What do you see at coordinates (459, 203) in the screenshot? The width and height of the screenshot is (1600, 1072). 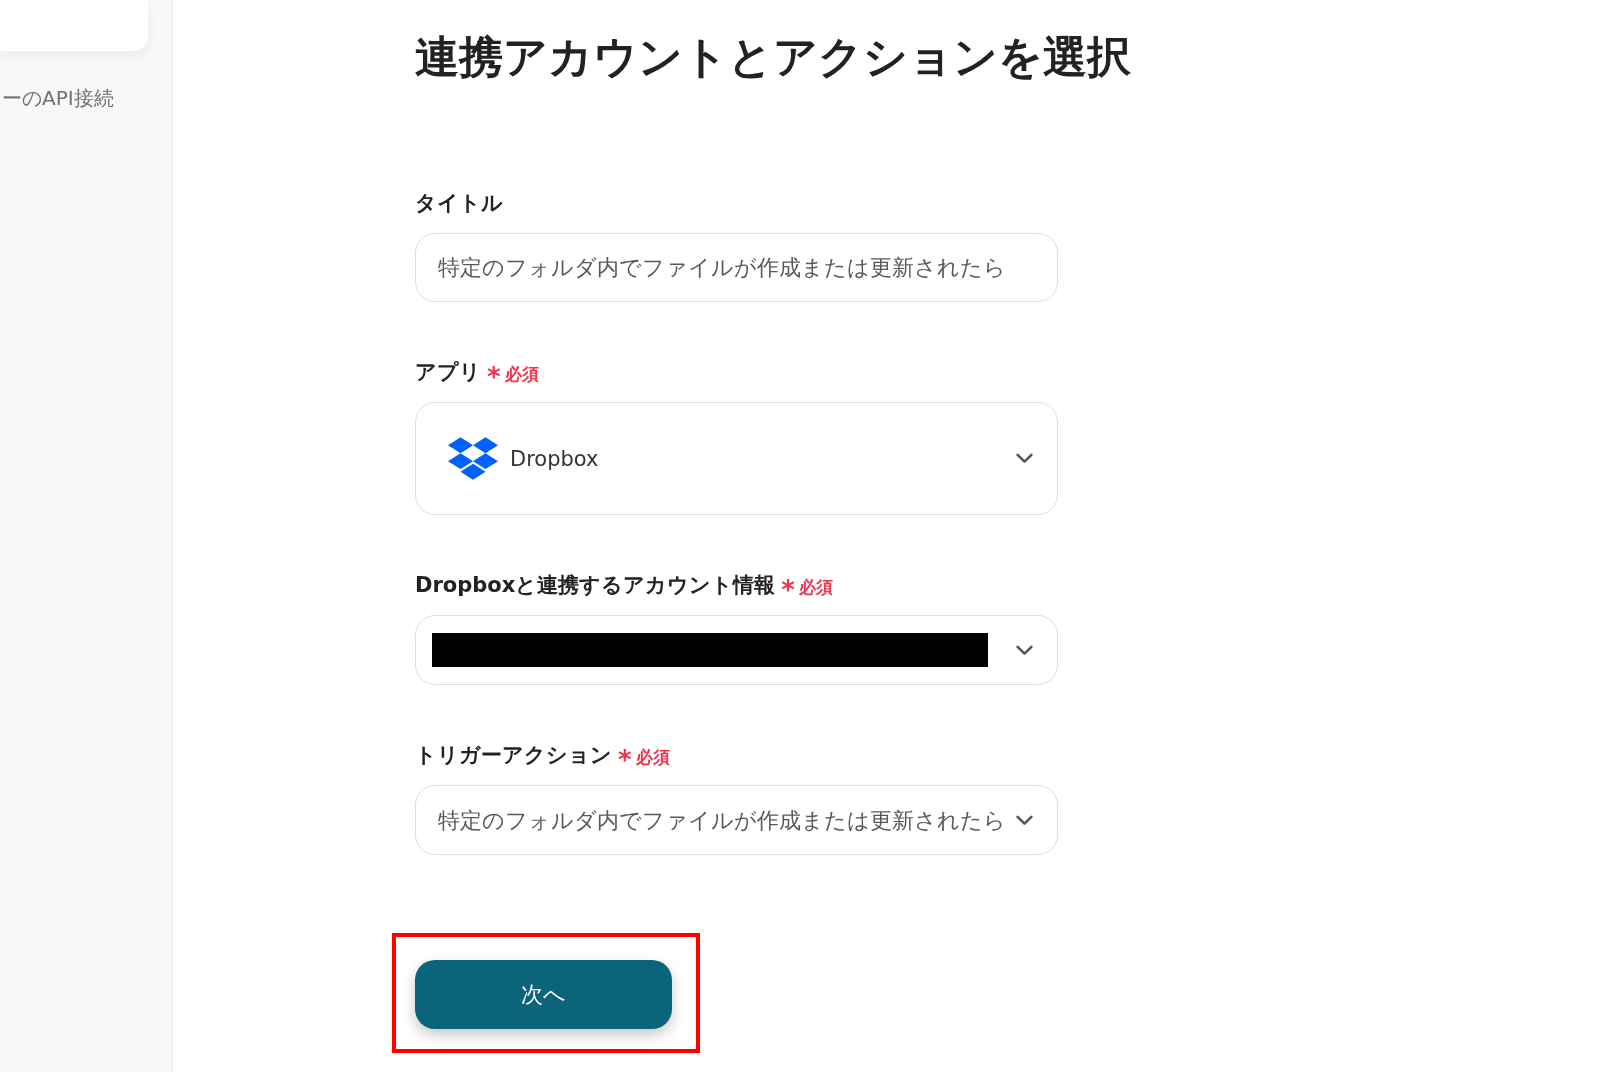 I see `field-label: タイトル` at bounding box center [459, 203].